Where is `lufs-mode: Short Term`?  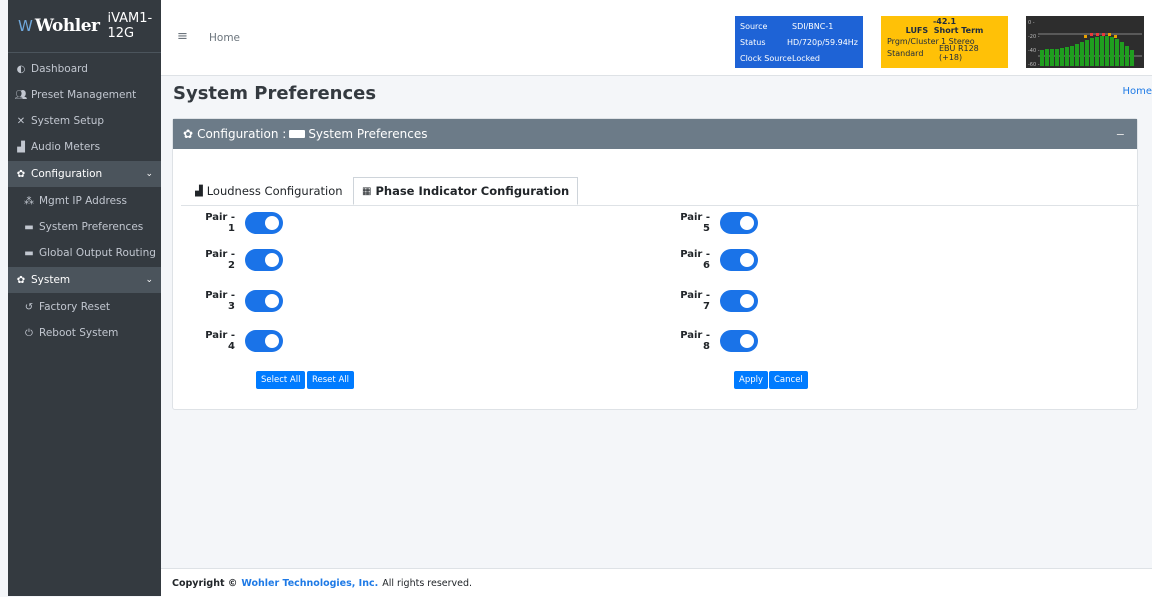
lufs-mode: Short Term is located at coordinates (958, 30).